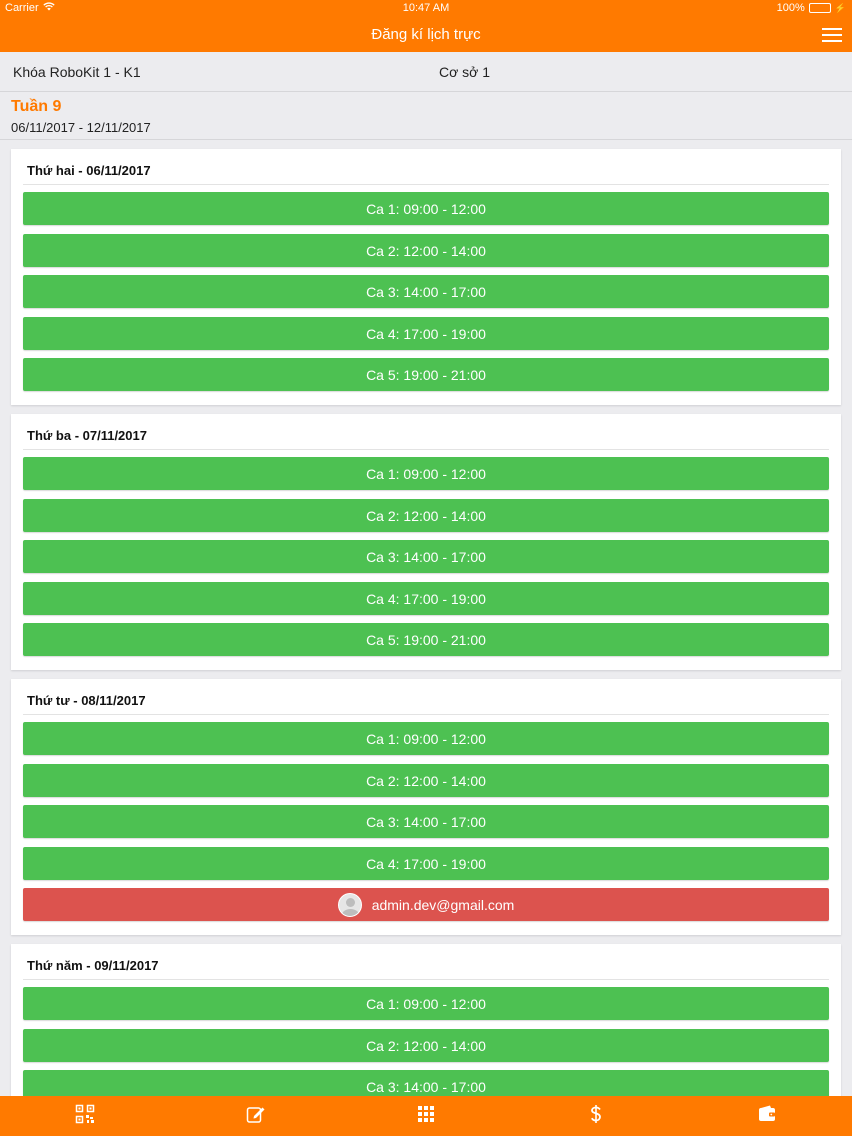 This screenshot has width=852, height=1136. Describe the element at coordinates (89, 170) in the screenshot. I see `day-title: Thứ hai - 06/11/2017` at that location.